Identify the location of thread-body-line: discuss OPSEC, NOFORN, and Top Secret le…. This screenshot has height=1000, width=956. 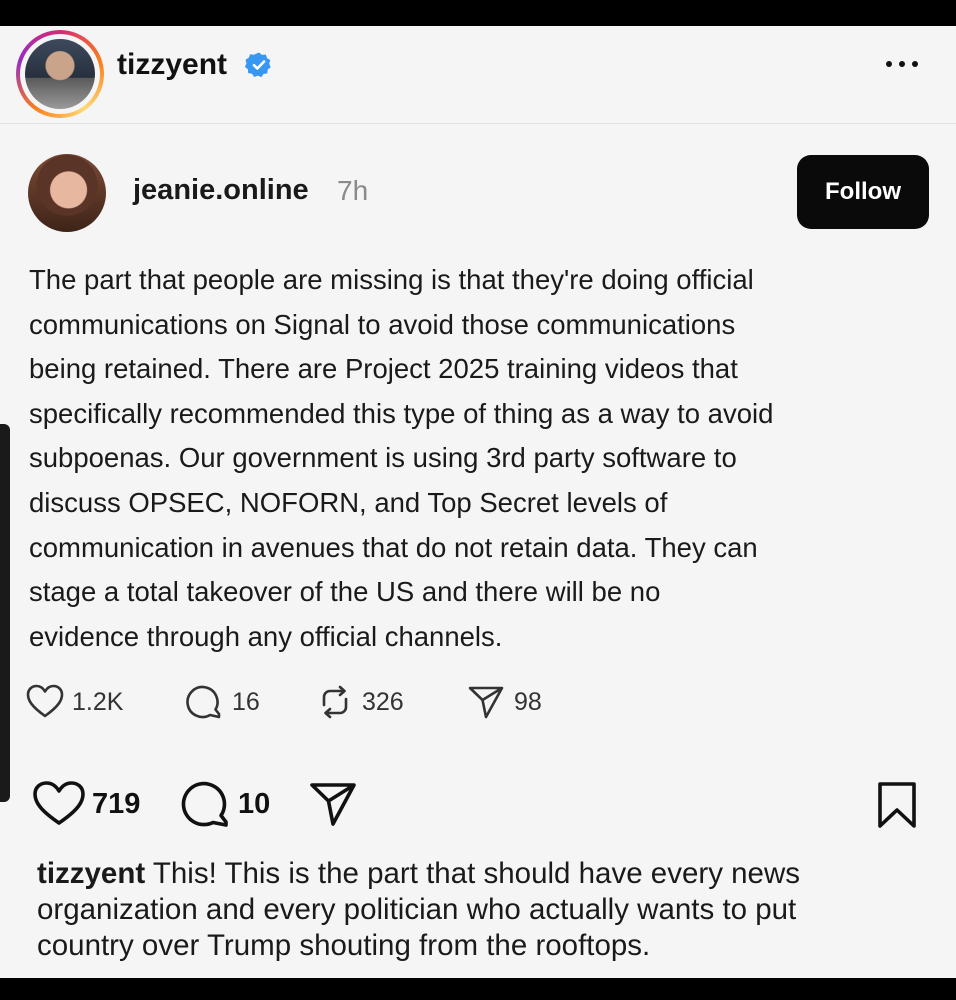
(348, 502).